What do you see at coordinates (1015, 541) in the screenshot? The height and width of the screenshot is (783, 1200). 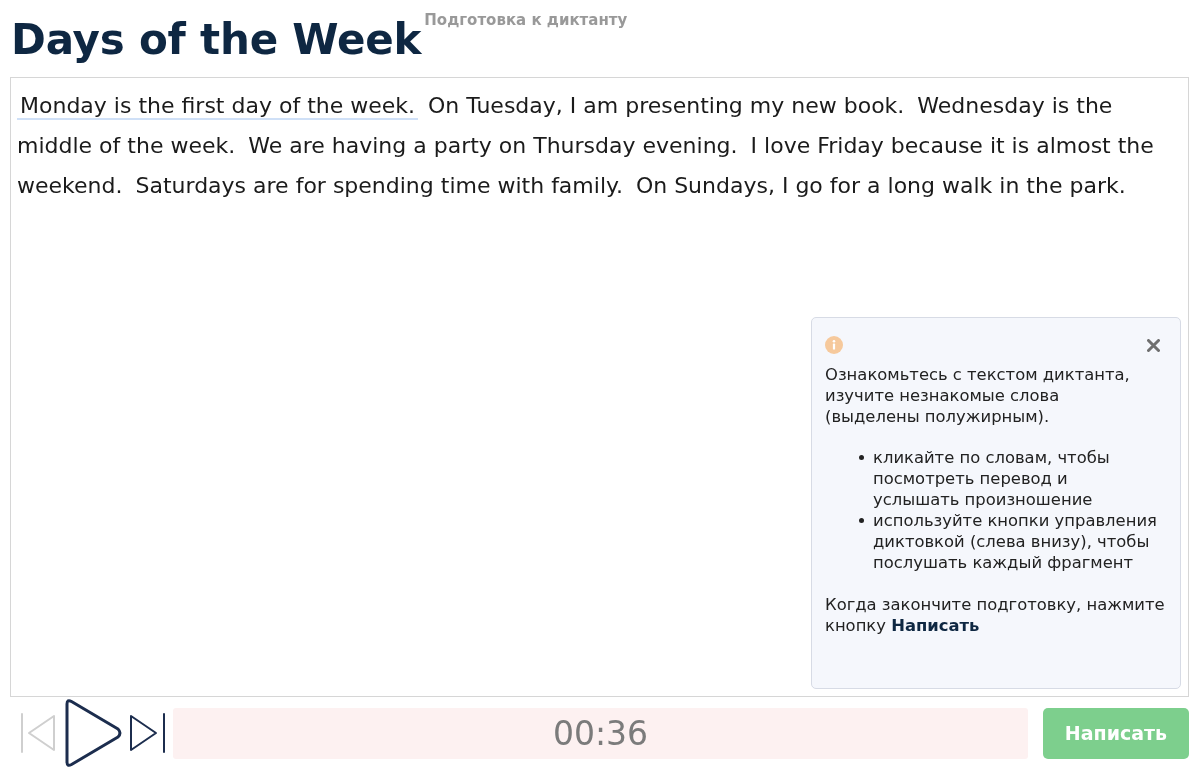 I see `list-item-text: используйте кнопки управления диктовкой (слева внизу), чтобы послушать каждый фрагмент` at bounding box center [1015, 541].